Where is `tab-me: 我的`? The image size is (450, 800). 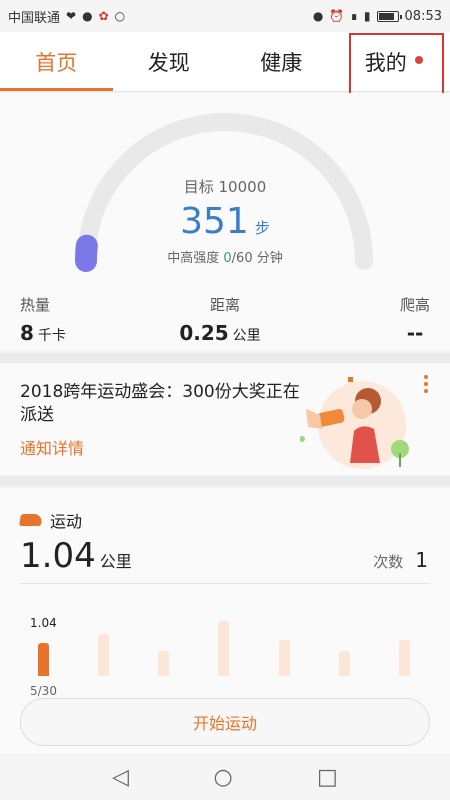 tab-me: 我的 is located at coordinates (394, 61).